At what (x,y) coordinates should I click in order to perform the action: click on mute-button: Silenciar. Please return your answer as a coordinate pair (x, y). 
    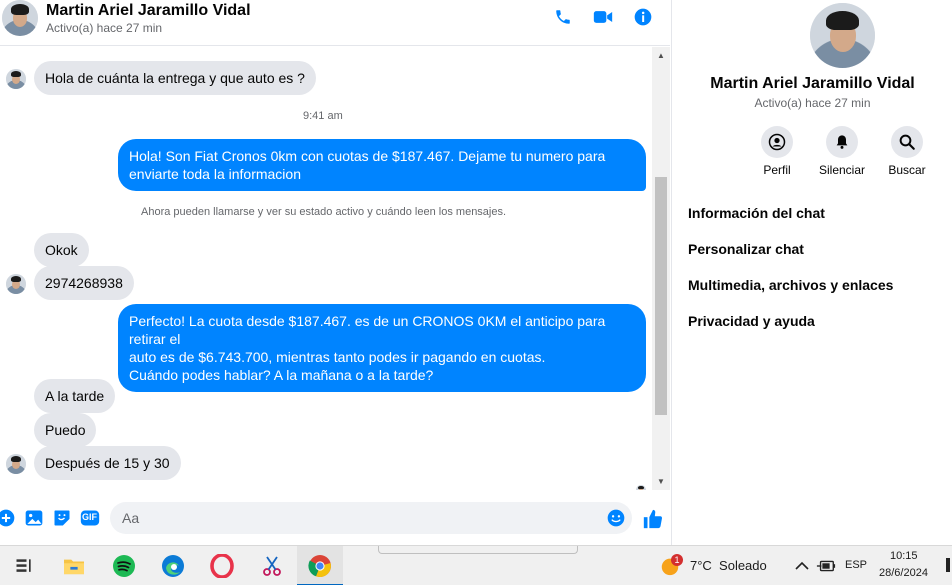
    Looking at the image, I should click on (842, 151).